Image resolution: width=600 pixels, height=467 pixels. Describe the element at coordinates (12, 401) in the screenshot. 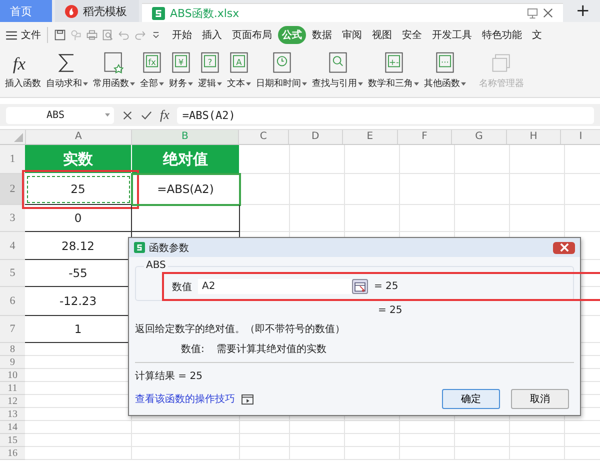

I see `row-header: 12` at that location.